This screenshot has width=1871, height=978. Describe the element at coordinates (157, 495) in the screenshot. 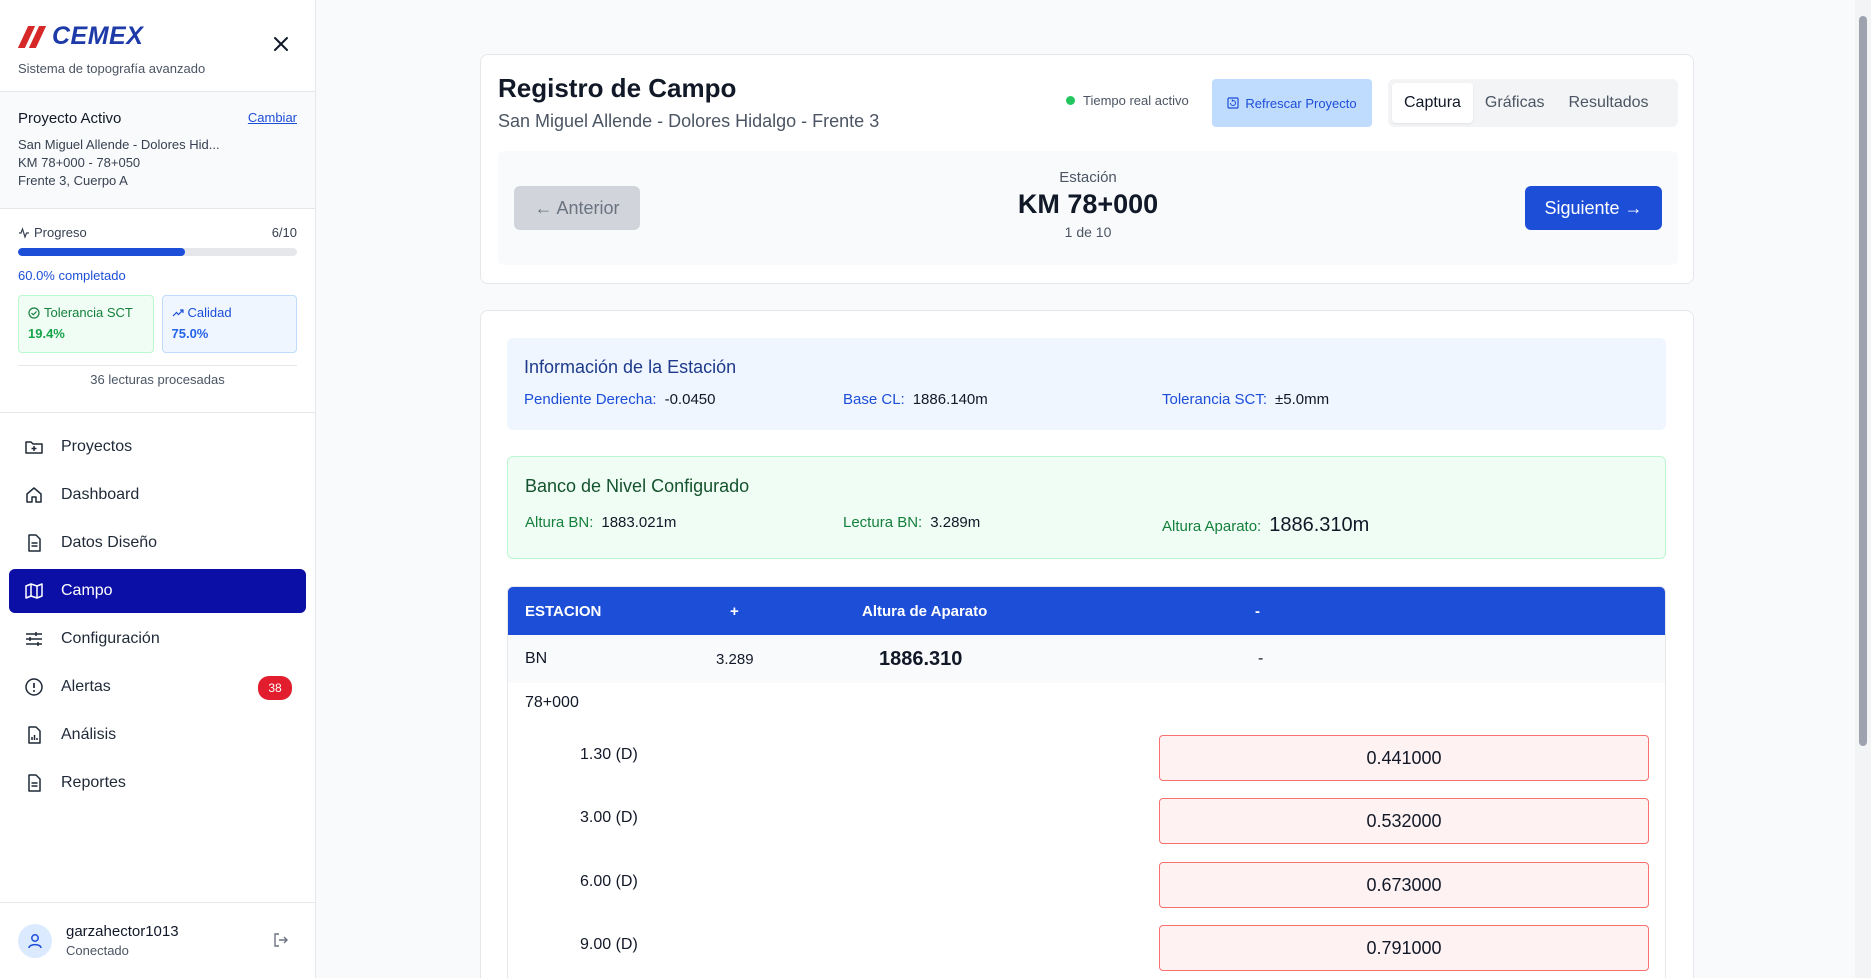

I see `sidebar-item-dashboard: Dashboard` at that location.